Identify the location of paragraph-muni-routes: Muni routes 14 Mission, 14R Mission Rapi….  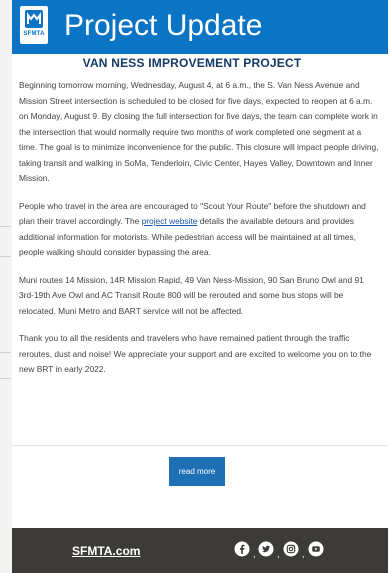
(191, 295).